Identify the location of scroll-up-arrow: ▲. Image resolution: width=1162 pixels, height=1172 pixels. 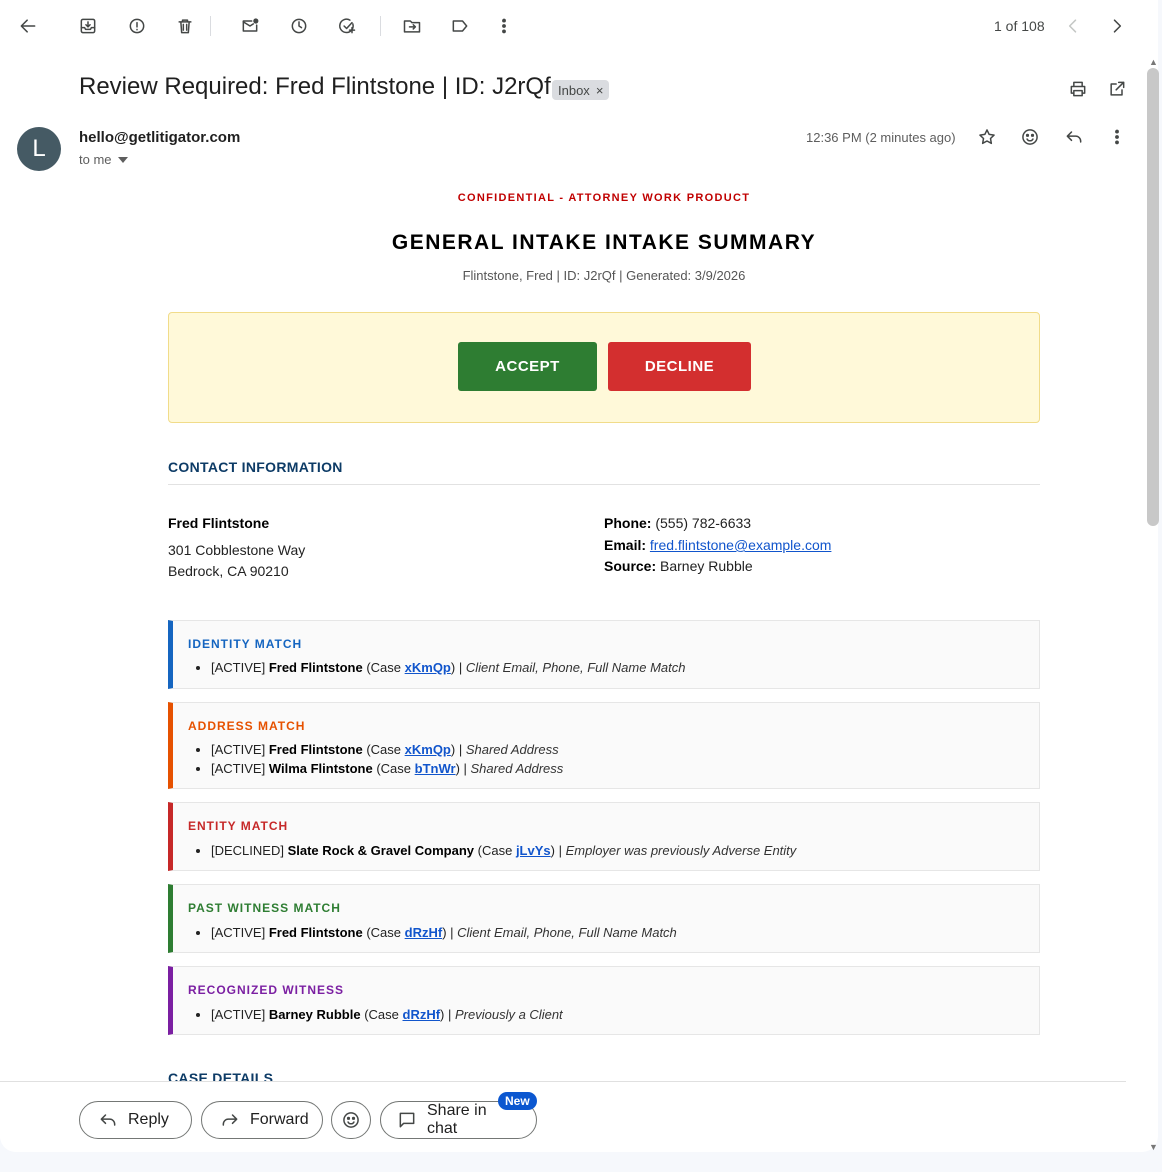
(1153, 62).